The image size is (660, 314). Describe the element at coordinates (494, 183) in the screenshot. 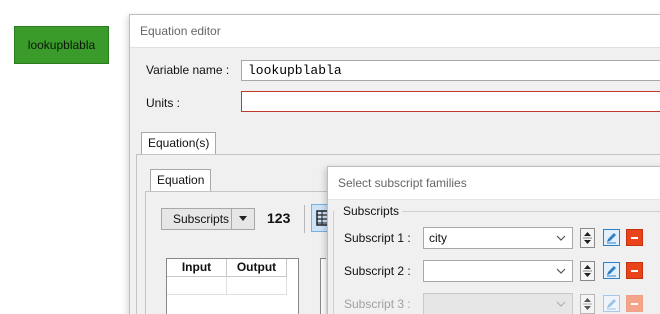

I see `dialog-title: Select subscript families` at that location.